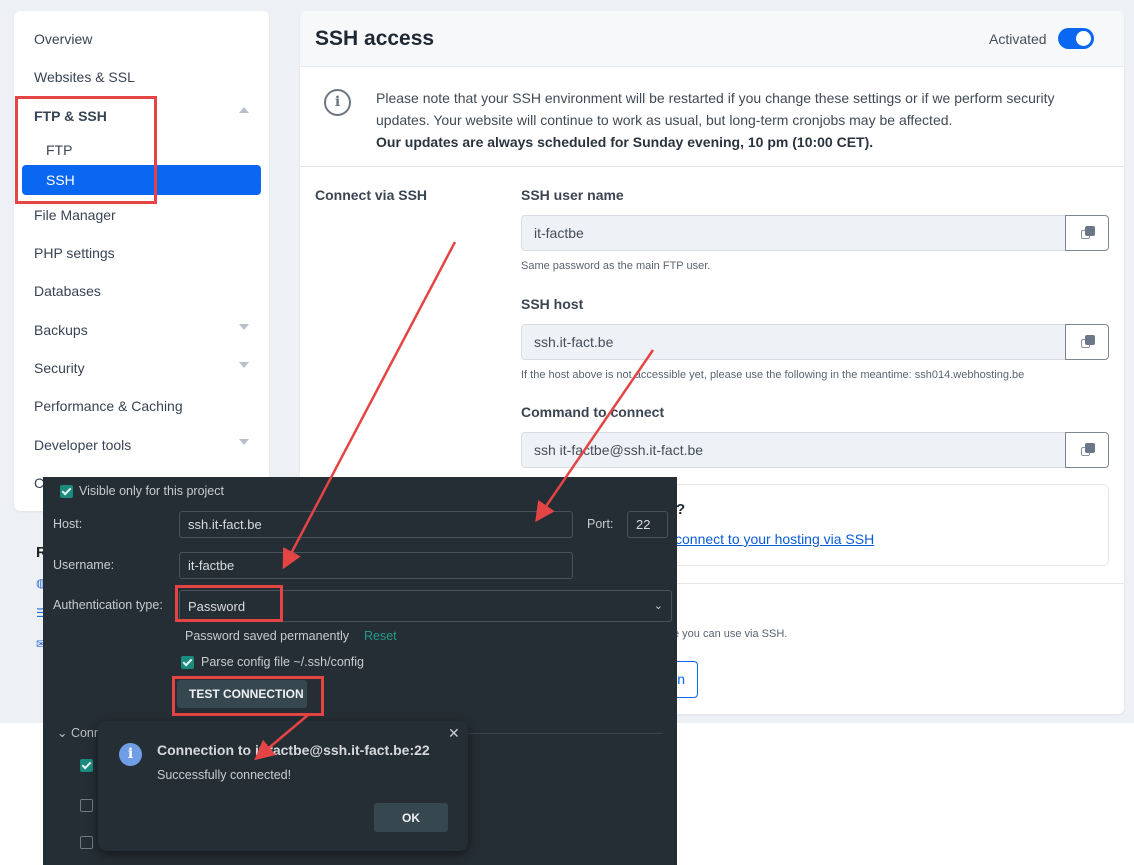 The height and width of the screenshot is (865, 1134). What do you see at coordinates (75, 215) in the screenshot?
I see `sidebar-item-file-manager: File Manager` at bounding box center [75, 215].